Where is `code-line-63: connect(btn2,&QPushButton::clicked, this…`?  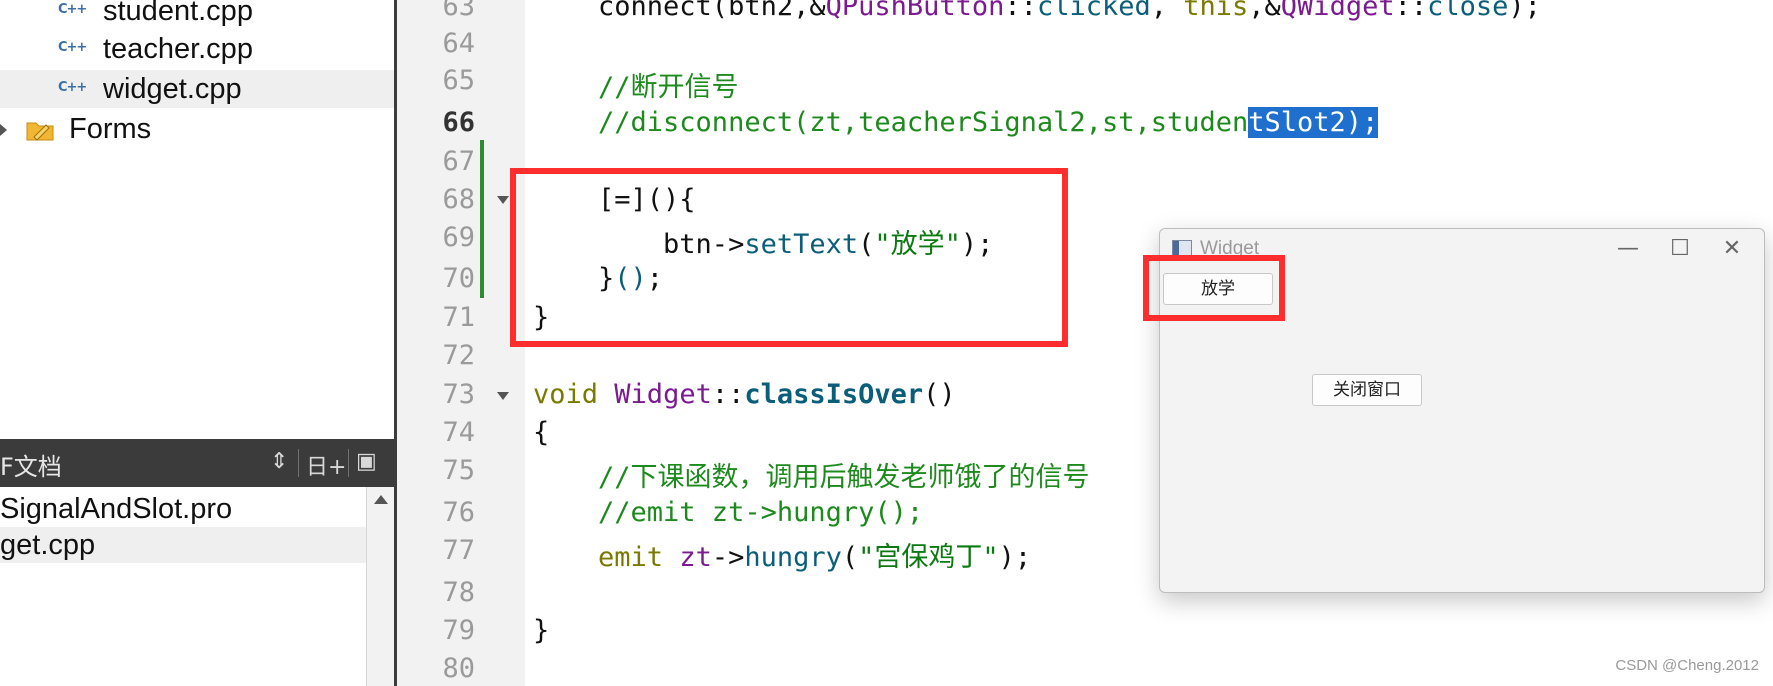
code-line-63: connect(btn2,&QPushButton::clicked, this… is located at coordinates (1037, 11).